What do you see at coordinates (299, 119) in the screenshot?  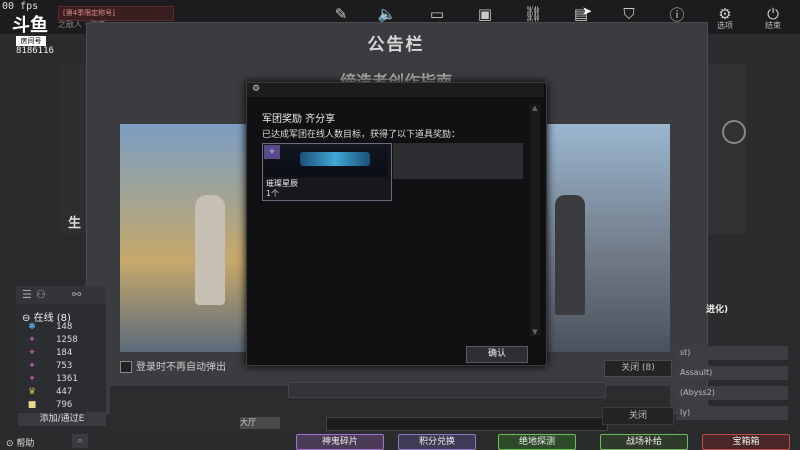 I see `reward-title: 军团奖励 齐分享` at bounding box center [299, 119].